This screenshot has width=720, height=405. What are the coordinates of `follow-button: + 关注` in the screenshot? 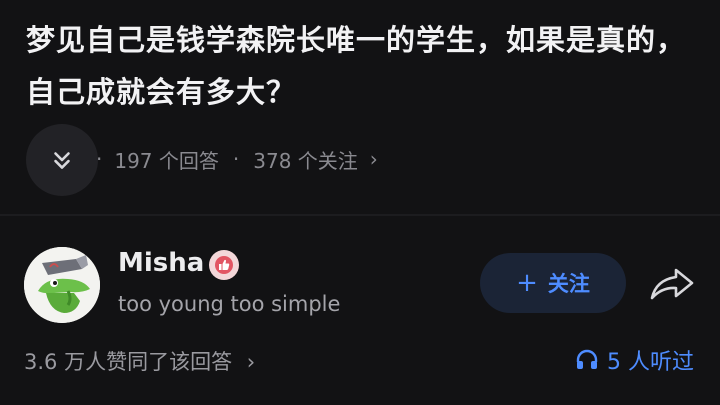 It's located at (553, 283).